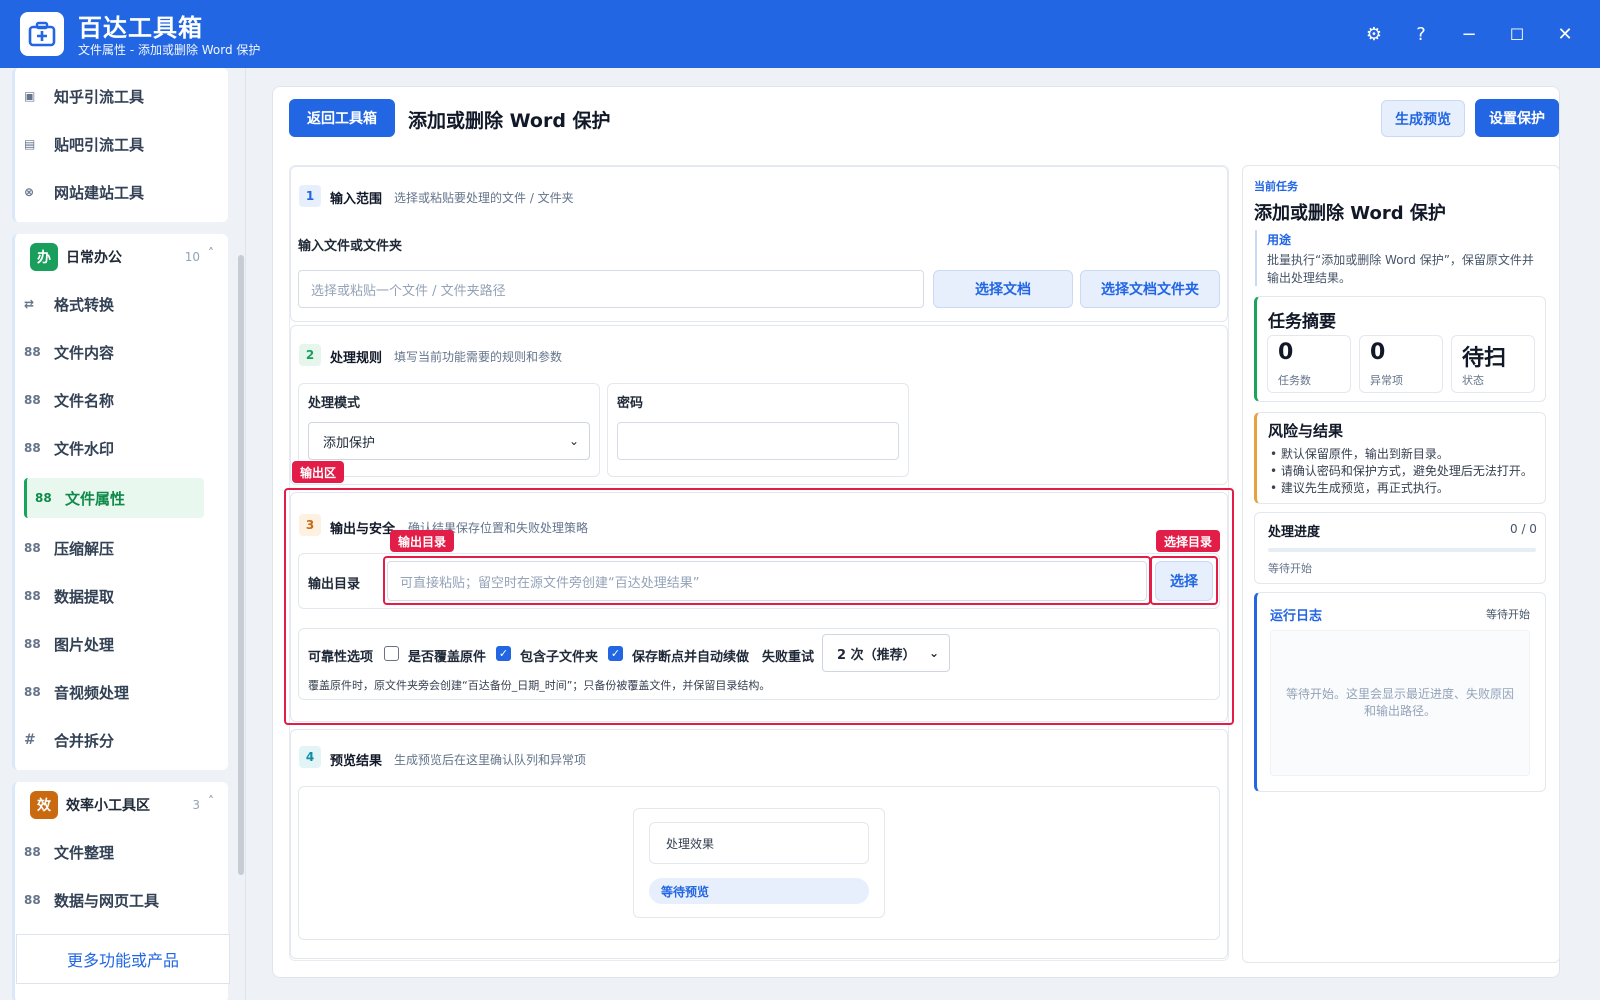 The width and height of the screenshot is (1600, 1000). Describe the element at coordinates (99, 192) in the screenshot. I see `sidebar-item-label: 网站建站工具` at that location.